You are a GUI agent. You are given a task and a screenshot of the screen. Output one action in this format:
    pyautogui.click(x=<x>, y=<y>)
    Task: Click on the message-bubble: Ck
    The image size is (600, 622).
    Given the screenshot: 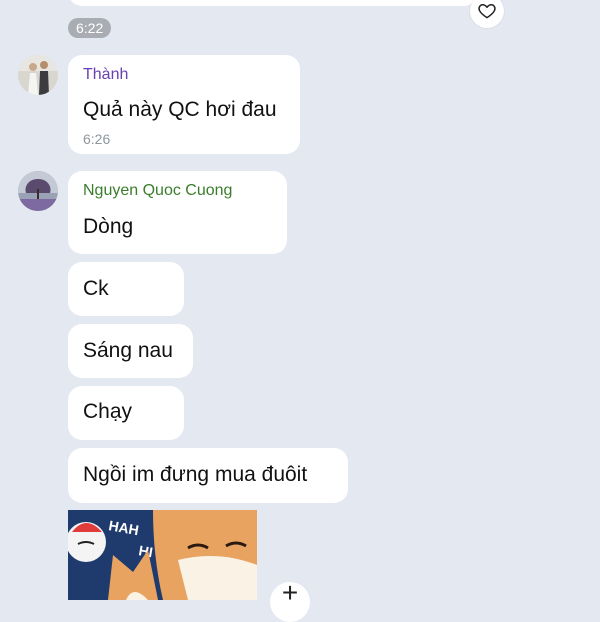 What is the action you would take?
    pyautogui.click(x=126, y=289)
    